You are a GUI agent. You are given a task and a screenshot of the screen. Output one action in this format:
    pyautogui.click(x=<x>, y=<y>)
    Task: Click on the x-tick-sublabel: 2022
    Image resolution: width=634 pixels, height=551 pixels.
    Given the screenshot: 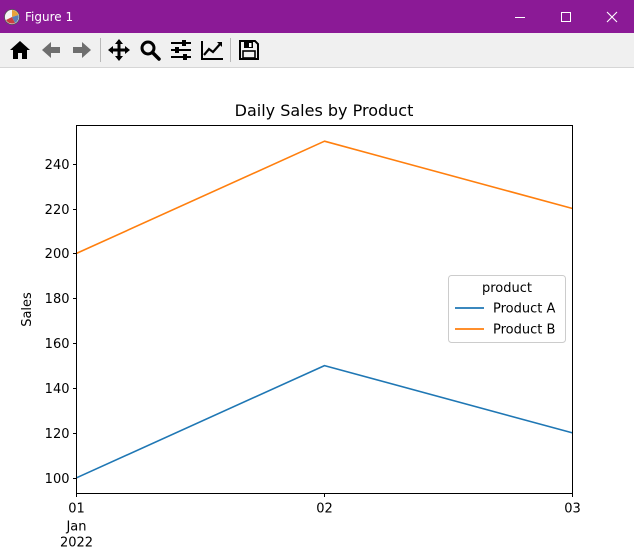 What is the action you would take?
    pyautogui.click(x=76, y=542)
    